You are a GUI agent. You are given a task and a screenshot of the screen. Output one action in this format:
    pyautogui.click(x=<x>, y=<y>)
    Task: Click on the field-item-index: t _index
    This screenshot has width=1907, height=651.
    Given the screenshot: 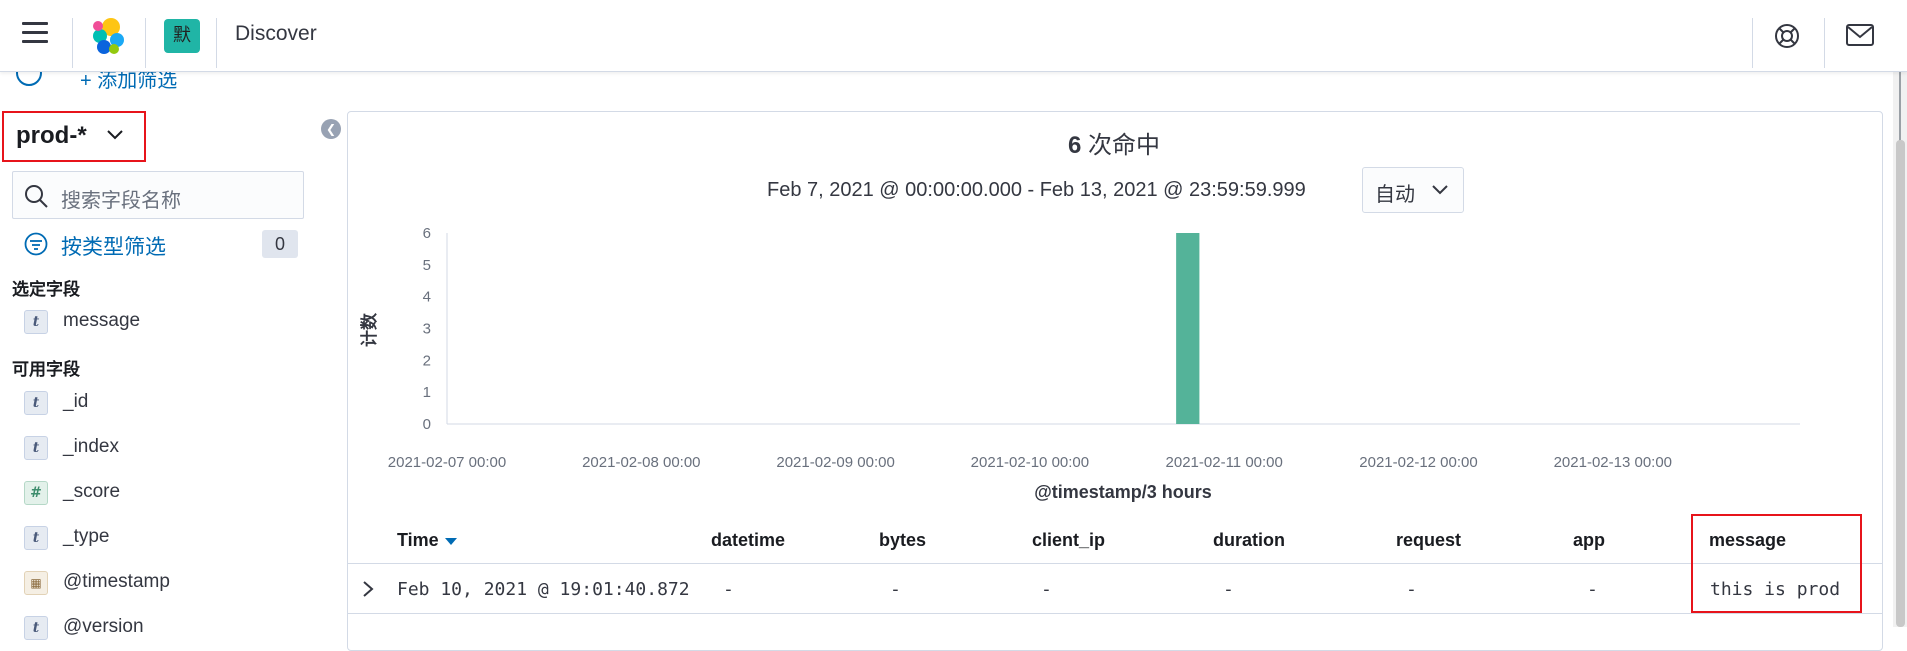 What is the action you would take?
    pyautogui.click(x=169, y=448)
    